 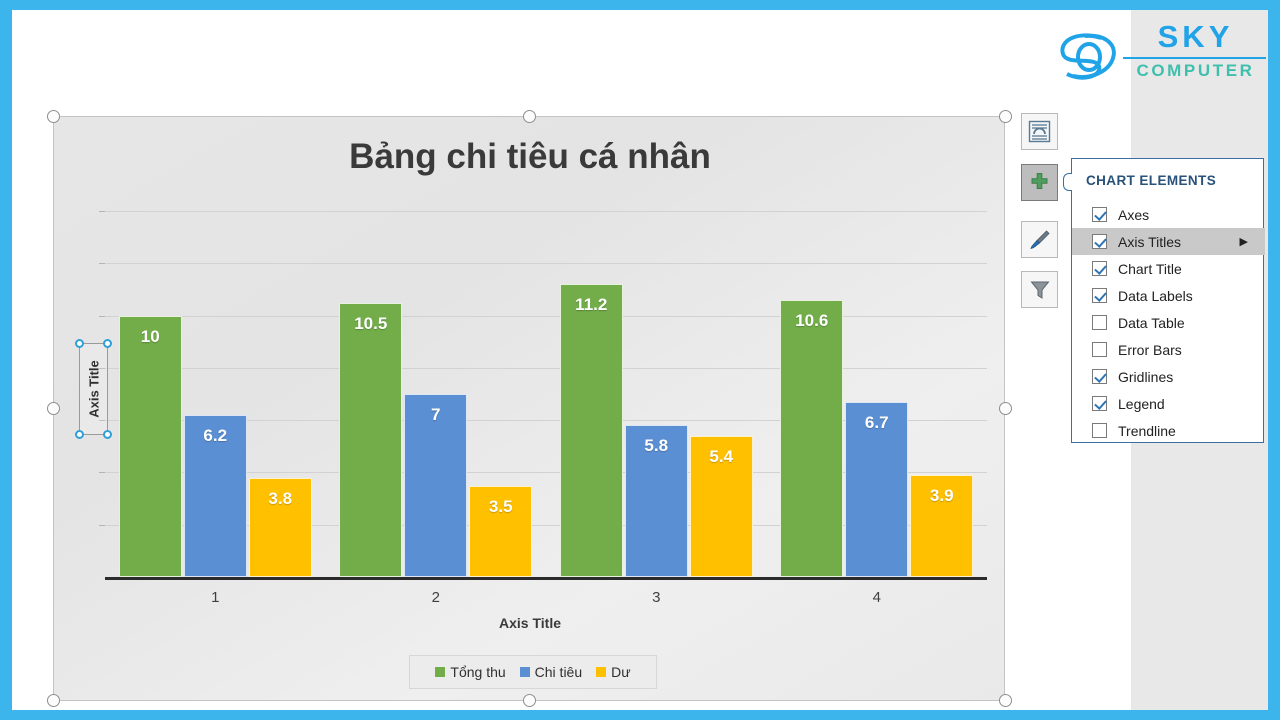 What do you see at coordinates (1067, 182) in the screenshot?
I see `panel-callout-pointer` at bounding box center [1067, 182].